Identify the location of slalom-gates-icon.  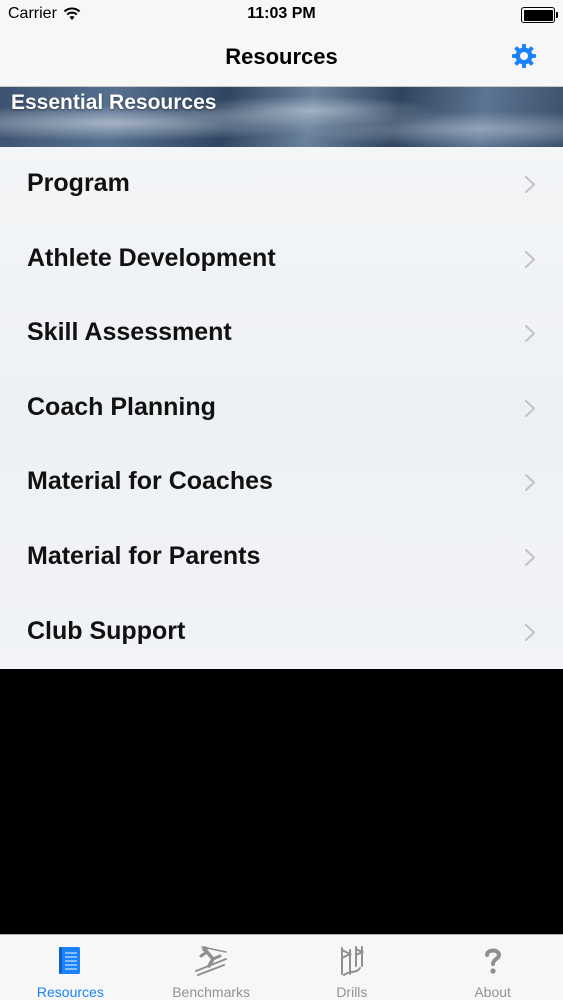
(352, 961).